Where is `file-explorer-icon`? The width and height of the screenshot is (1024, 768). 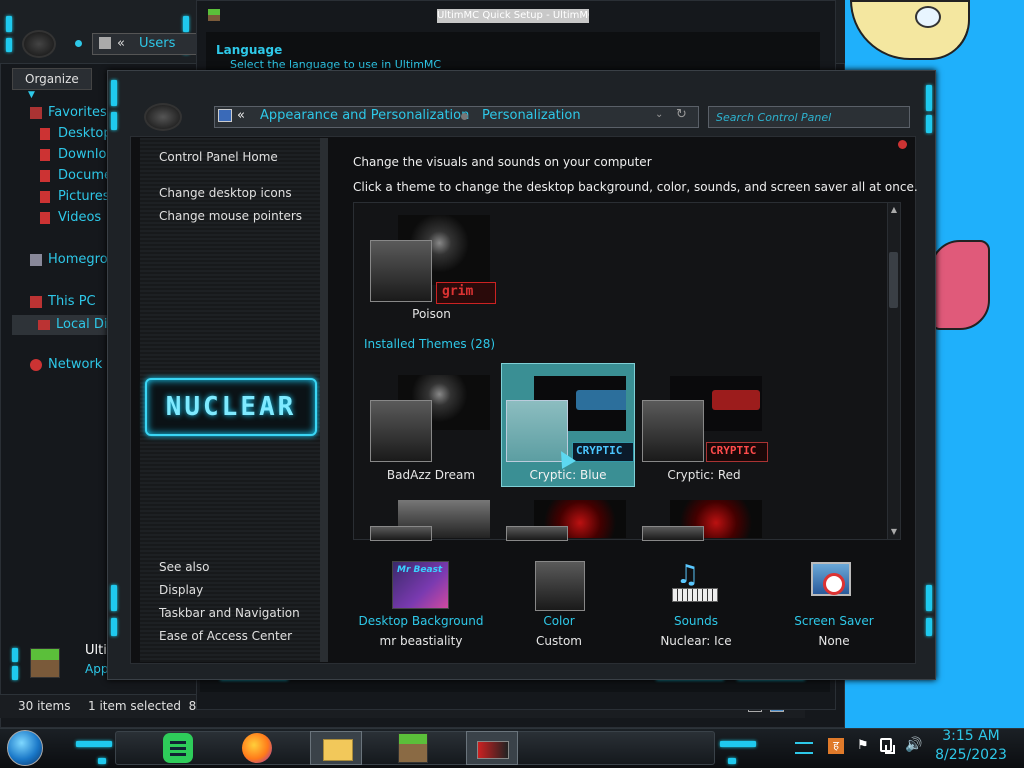 file-explorer-icon is located at coordinates (336, 748).